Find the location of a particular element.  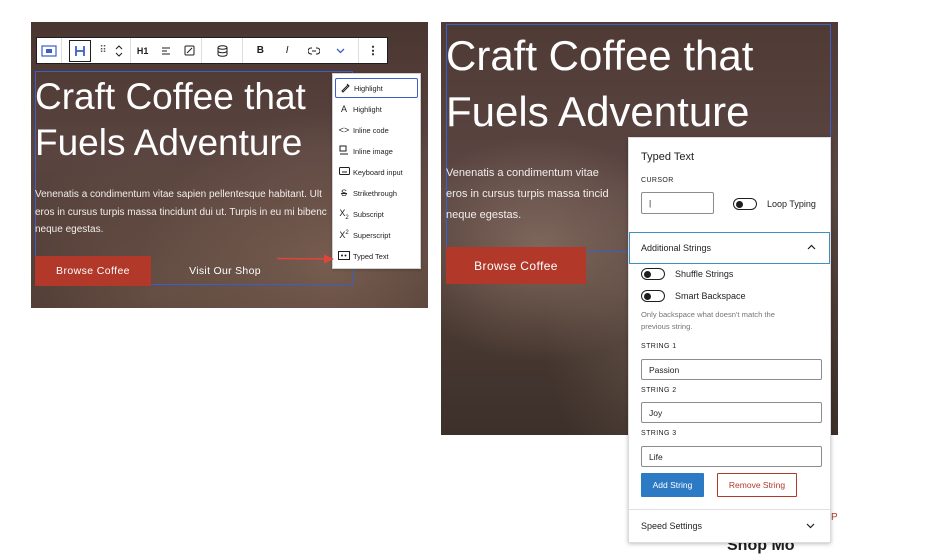

left-body-line3: neque egestas. is located at coordinates (69, 229).